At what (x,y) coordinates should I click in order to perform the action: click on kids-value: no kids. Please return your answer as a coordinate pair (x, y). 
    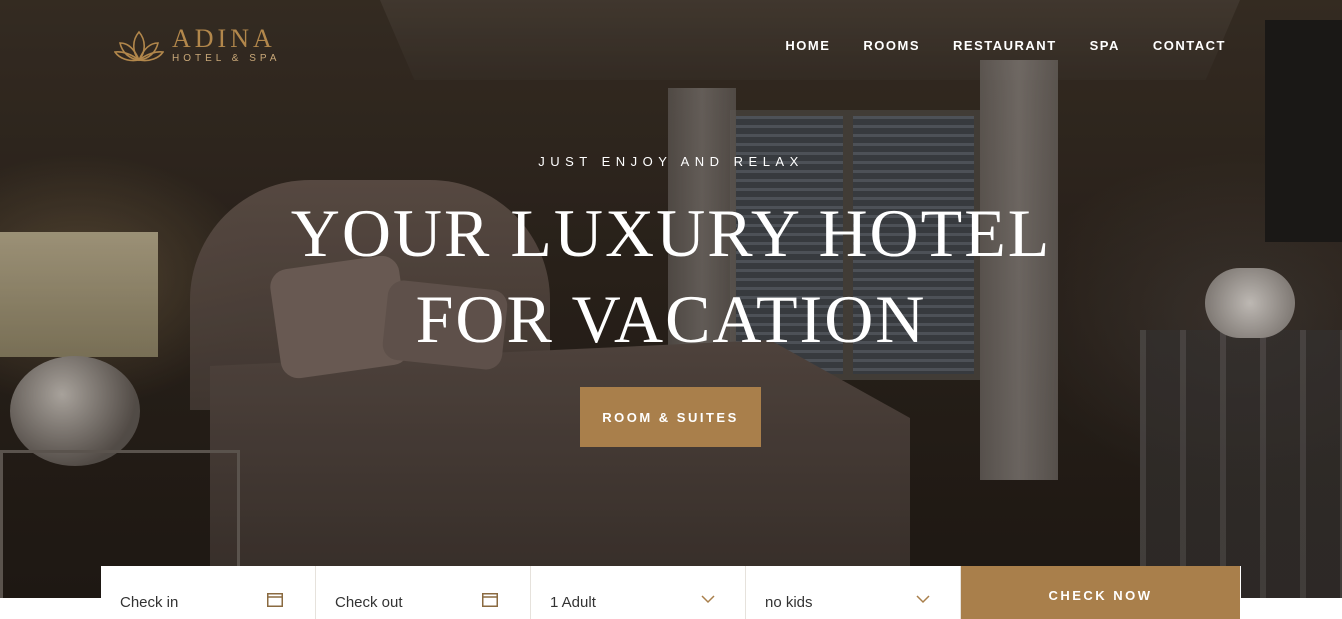
    Looking at the image, I should click on (789, 602).